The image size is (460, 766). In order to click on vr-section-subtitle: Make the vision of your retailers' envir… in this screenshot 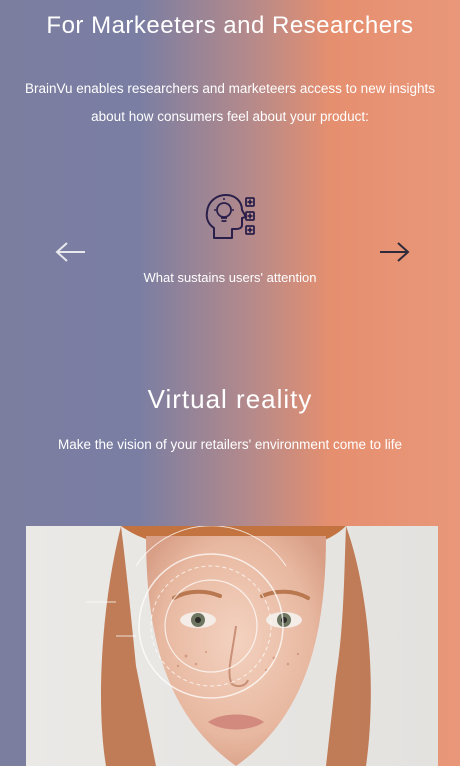, I will do `click(230, 444)`.